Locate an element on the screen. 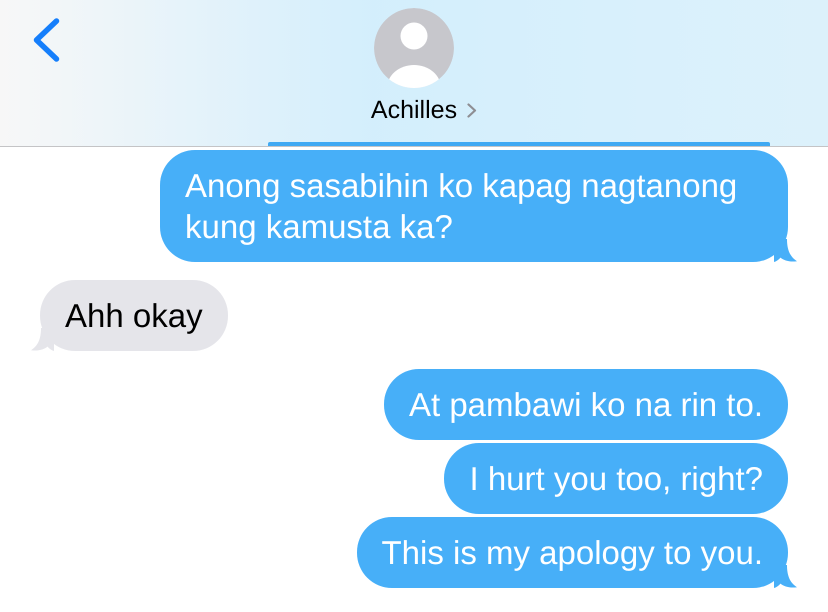 Image resolution: width=828 pixels, height=612 pixels. back-icon is located at coordinates (46, 40).